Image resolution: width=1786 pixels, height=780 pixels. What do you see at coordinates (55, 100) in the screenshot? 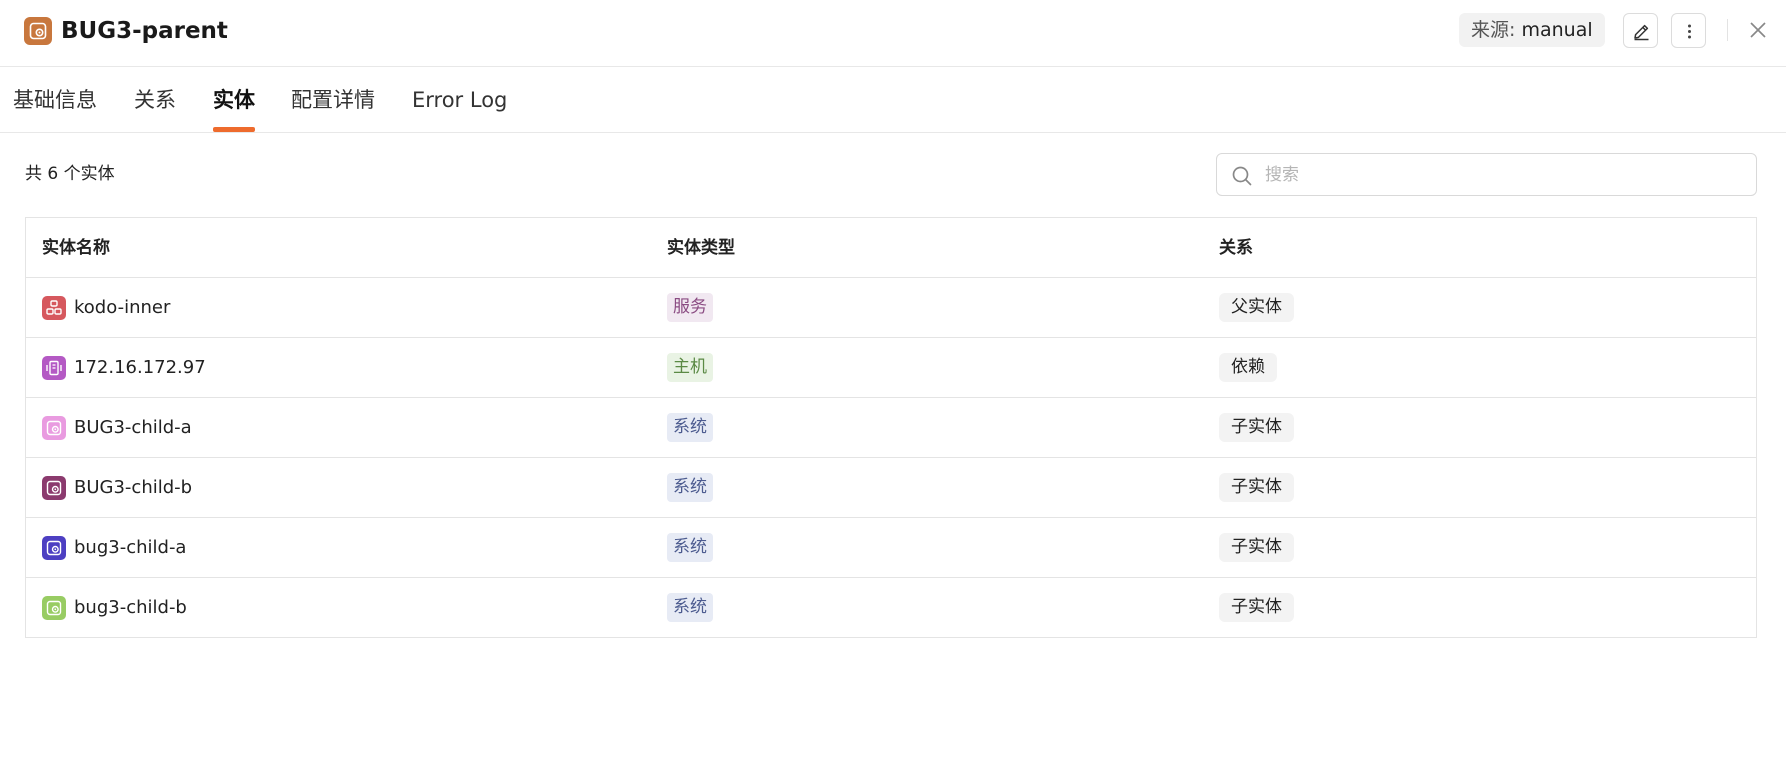
I see `tab-basic-info: 基础信息` at bounding box center [55, 100].